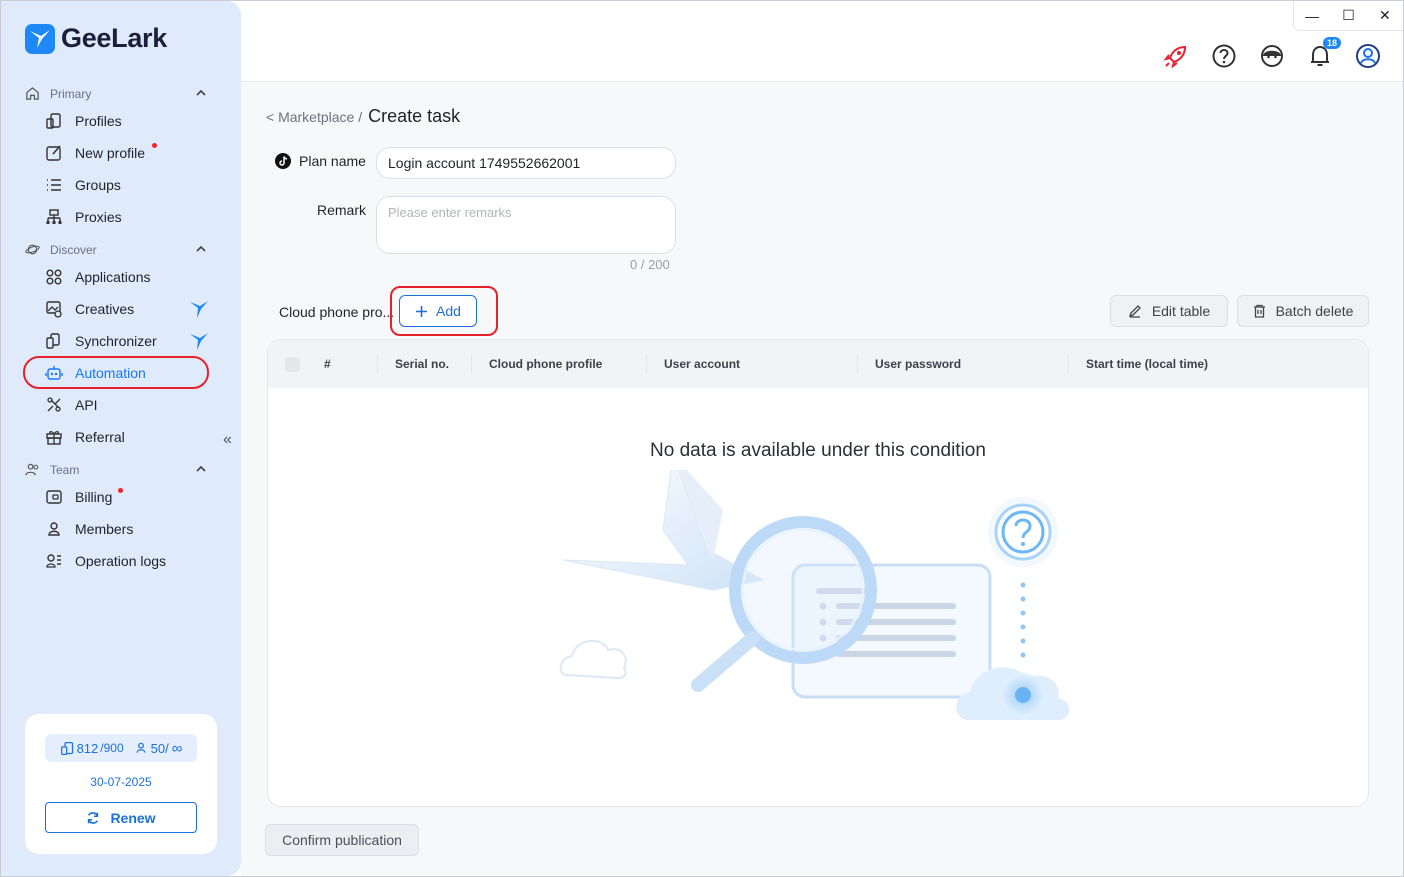 The image size is (1404, 877). What do you see at coordinates (94, 497) in the screenshot?
I see `sidebar-item-label: Billing` at bounding box center [94, 497].